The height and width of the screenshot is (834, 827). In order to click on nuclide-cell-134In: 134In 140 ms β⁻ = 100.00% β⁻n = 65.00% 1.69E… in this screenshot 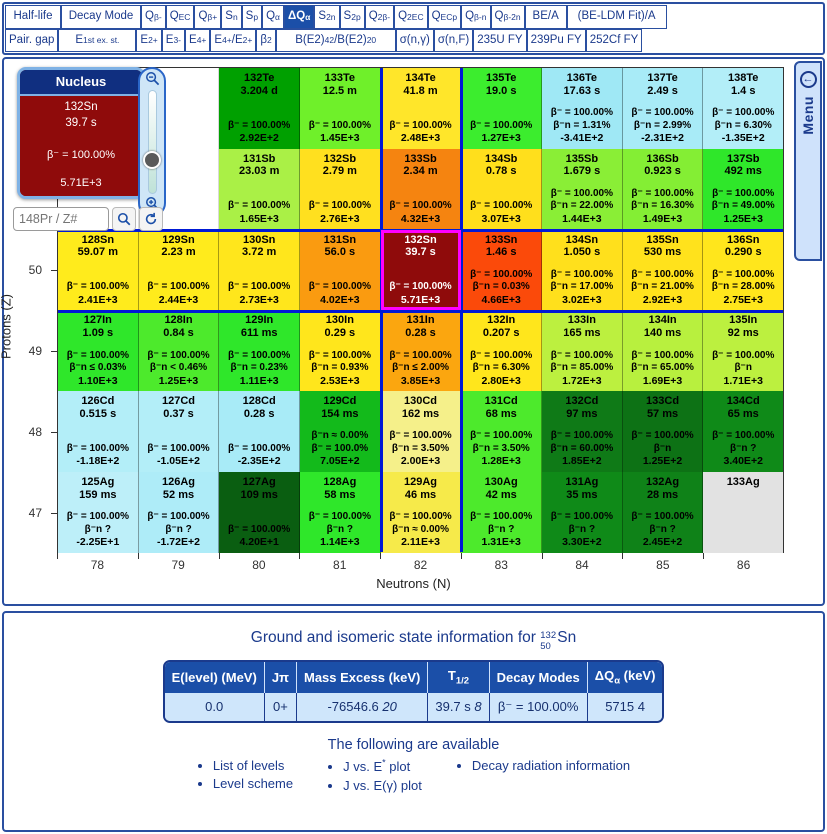, I will do `click(663, 351)`.